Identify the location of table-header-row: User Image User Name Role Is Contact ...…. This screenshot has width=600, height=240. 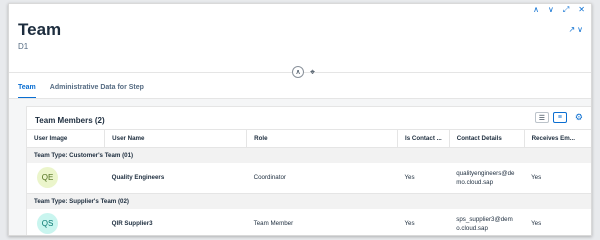
(309, 138).